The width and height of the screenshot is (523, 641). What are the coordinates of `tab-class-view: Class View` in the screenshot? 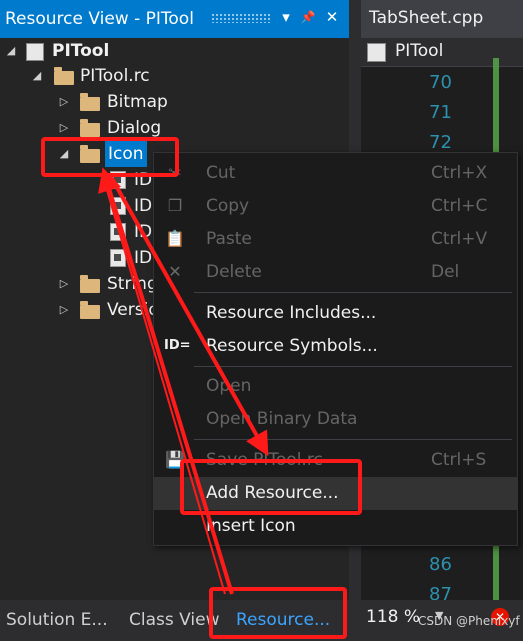 It's located at (174, 620).